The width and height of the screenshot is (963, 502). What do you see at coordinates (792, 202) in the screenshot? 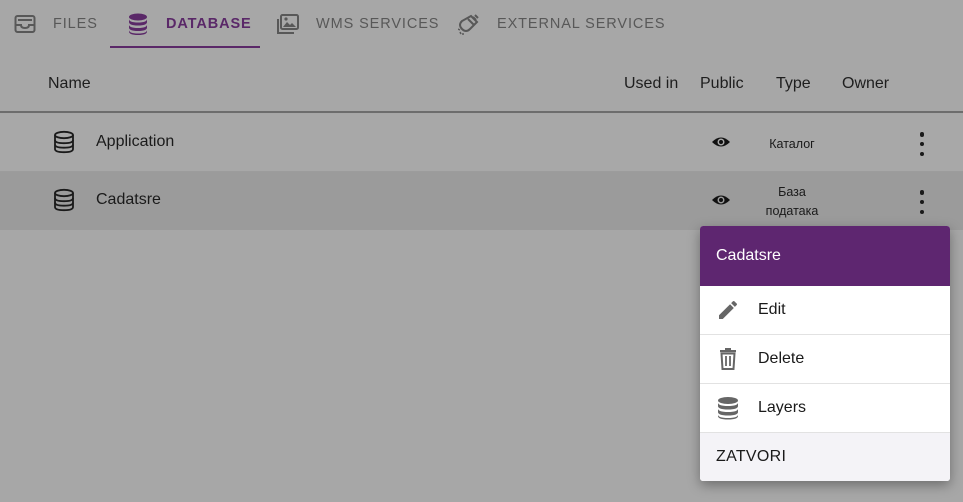
I see `row-type: База података` at bounding box center [792, 202].